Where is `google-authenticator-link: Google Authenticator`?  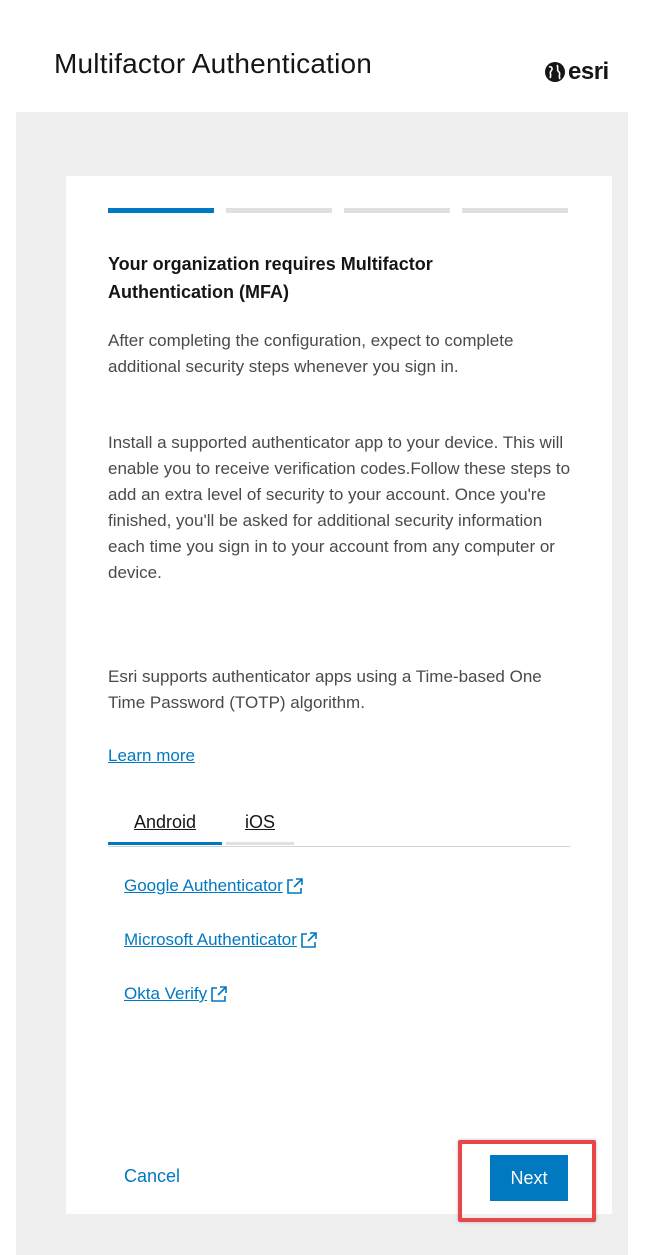
google-authenticator-link: Google Authenticator is located at coordinates (214, 886).